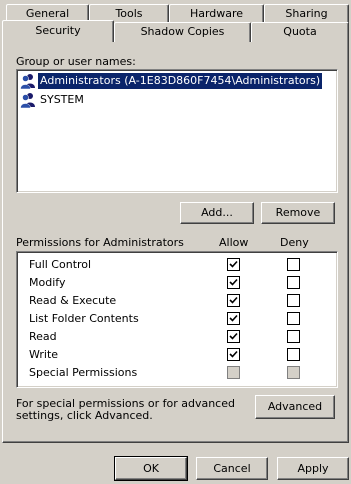 The width and height of the screenshot is (351, 484). What do you see at coordinates (129, 13) in the screenshot?
I see `tab-label: Tools` at bounding box center [129, 13].